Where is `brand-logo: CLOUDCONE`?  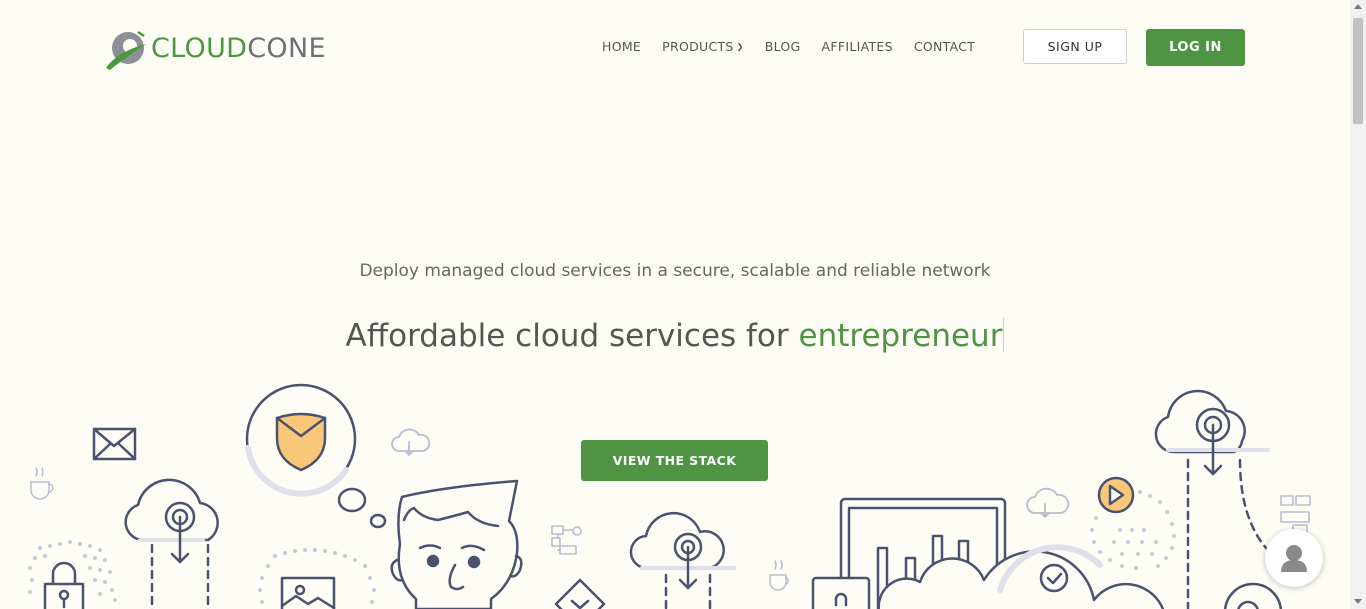
brand-logo: CLOUDCONE is located at coordinates (215, 48).